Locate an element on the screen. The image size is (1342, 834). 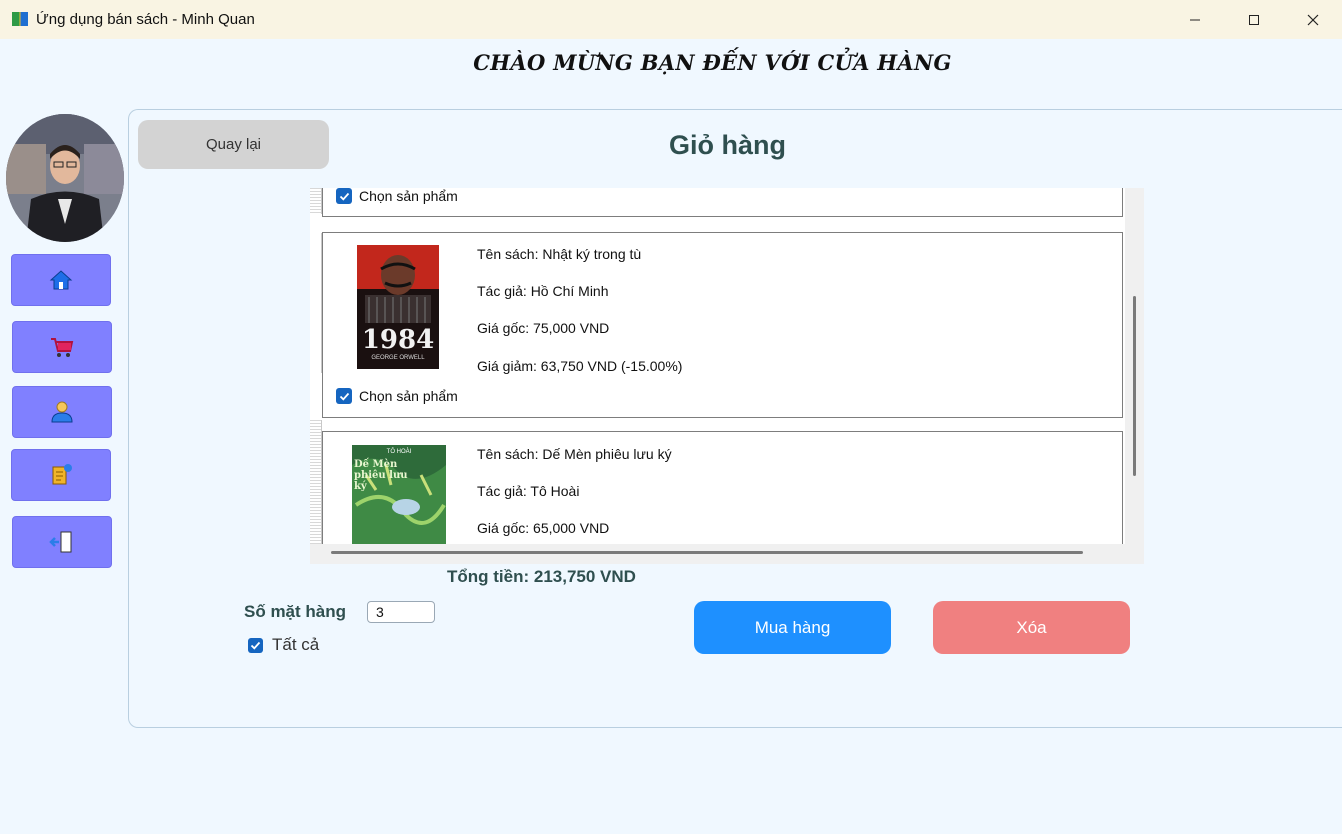
logout-icon is located at coordinates (60, 542).